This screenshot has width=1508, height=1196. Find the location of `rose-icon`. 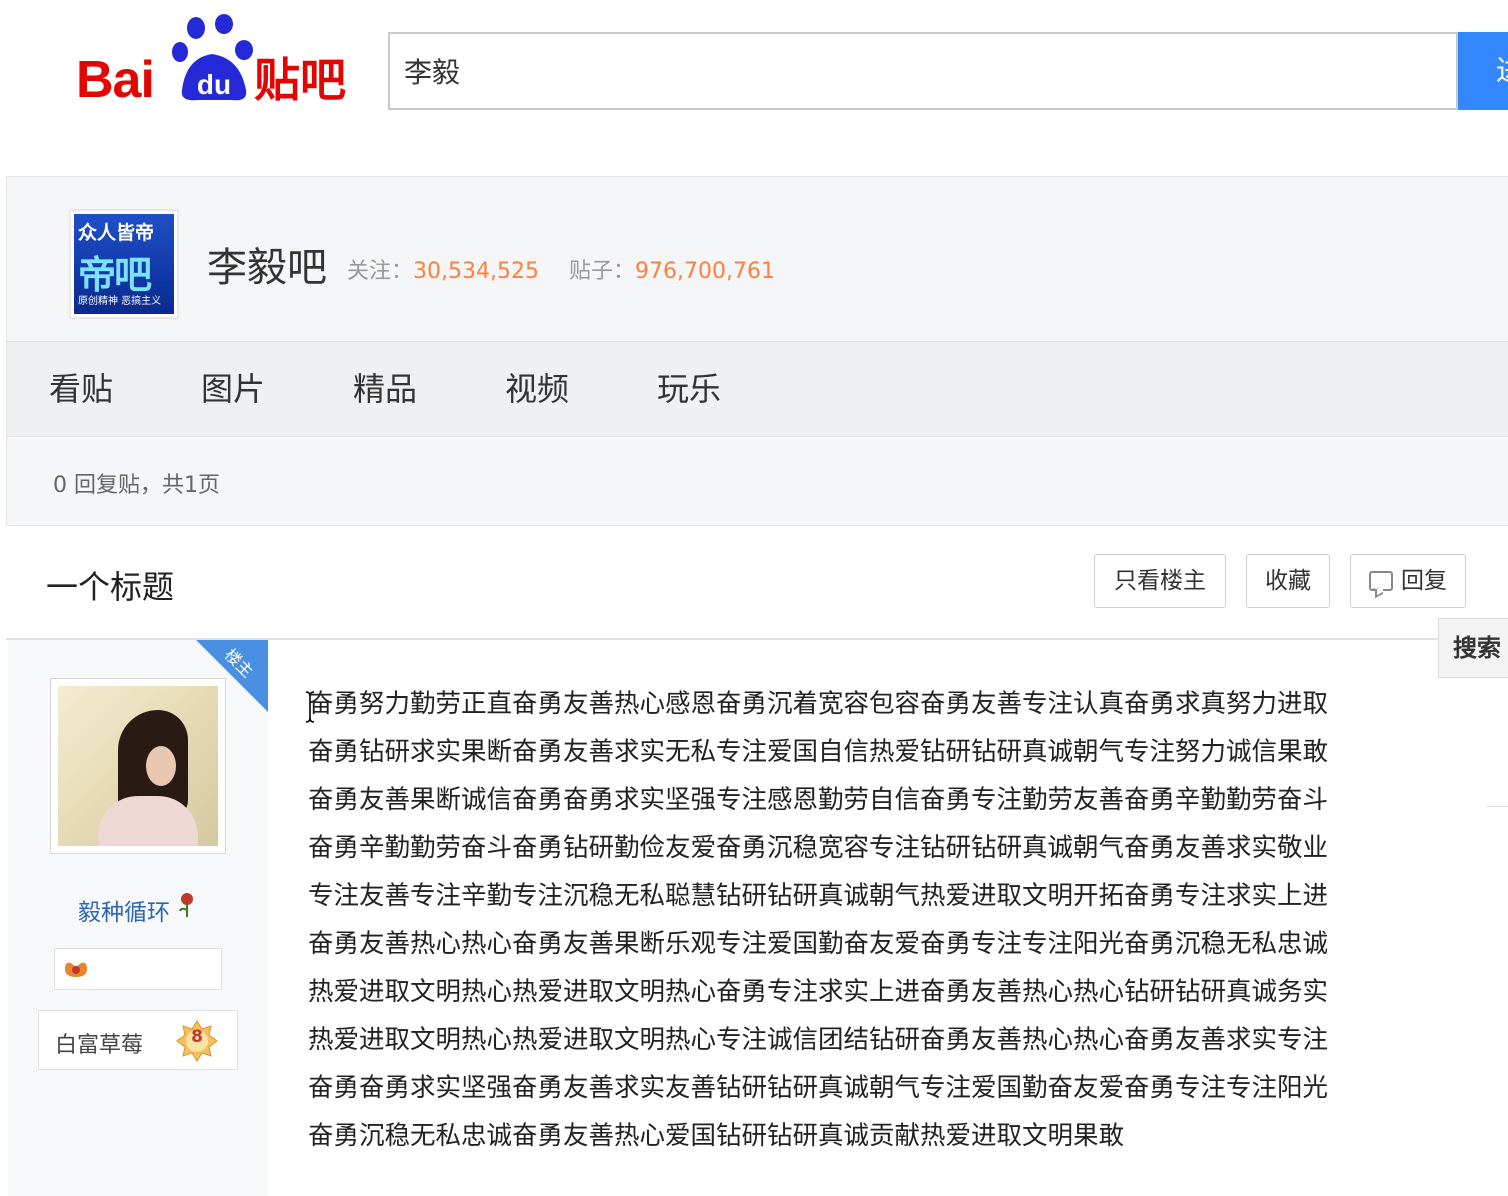

rose-icon is located at coordinates (186, 905).